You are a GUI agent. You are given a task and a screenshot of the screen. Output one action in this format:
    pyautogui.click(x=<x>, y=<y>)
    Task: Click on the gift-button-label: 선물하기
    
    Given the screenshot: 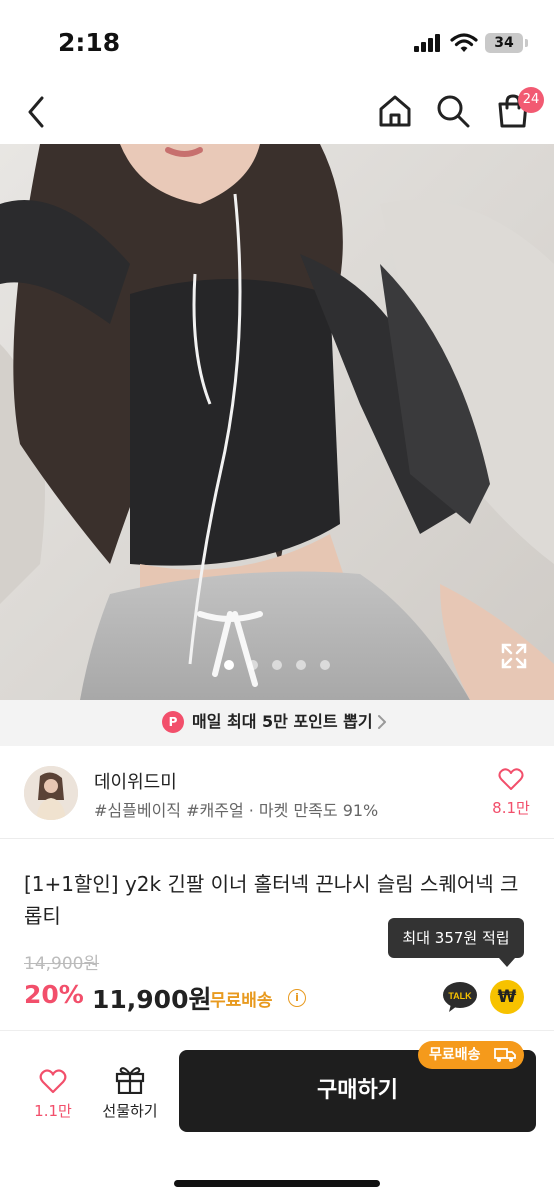 What is the action you would take?
    pyautogui.click(x=130, y=1110)
    